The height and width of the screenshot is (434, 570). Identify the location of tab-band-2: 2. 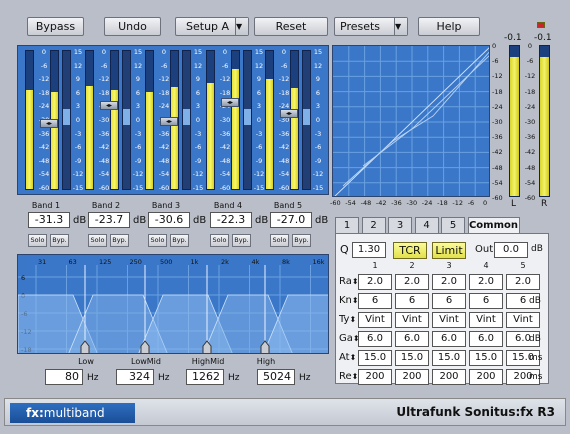
(373, 225).